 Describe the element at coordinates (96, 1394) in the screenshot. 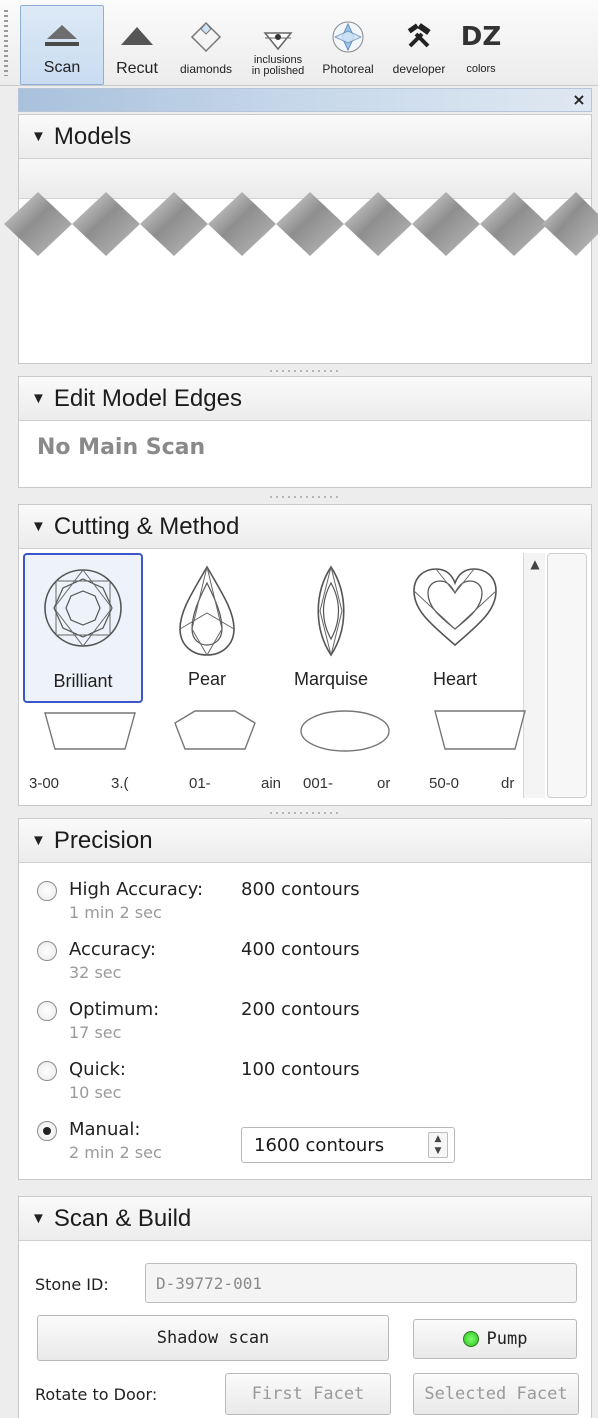

I see `rotate-to-door-label: Rotate to Door:` at that location.